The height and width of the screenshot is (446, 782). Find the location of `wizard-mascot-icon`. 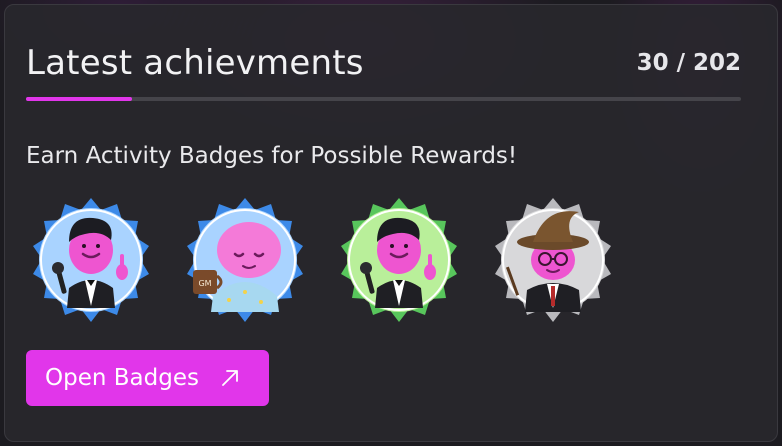

wizard-mascot-icon is located at coordinates (553, 260).